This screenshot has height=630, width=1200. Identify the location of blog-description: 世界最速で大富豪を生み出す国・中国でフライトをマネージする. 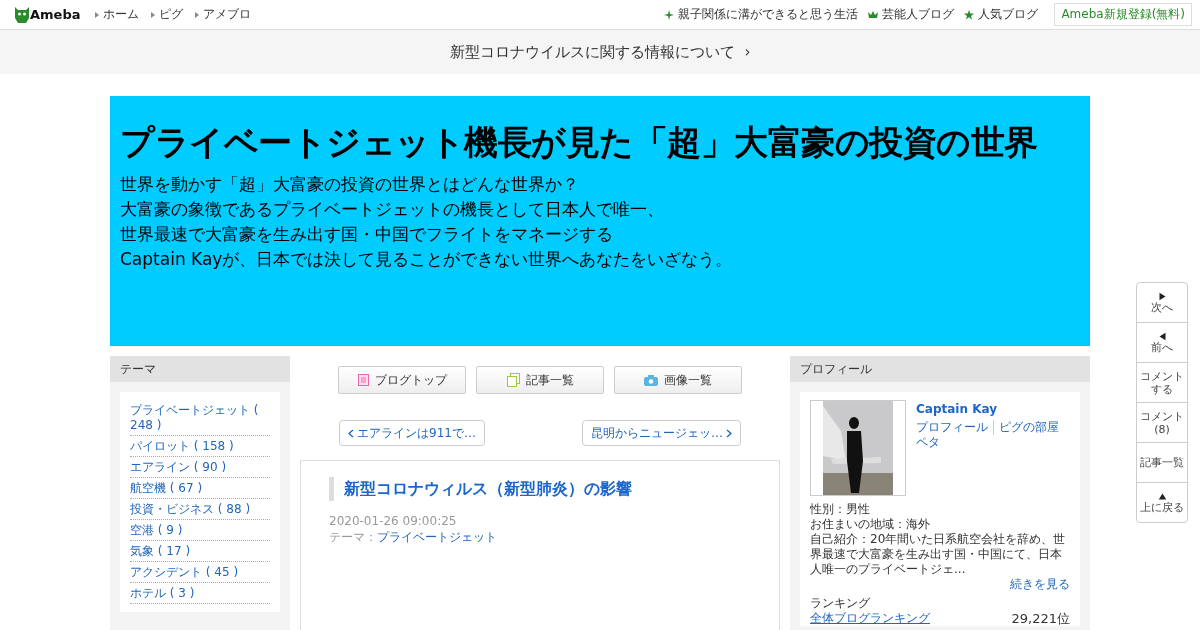
(367, 234).